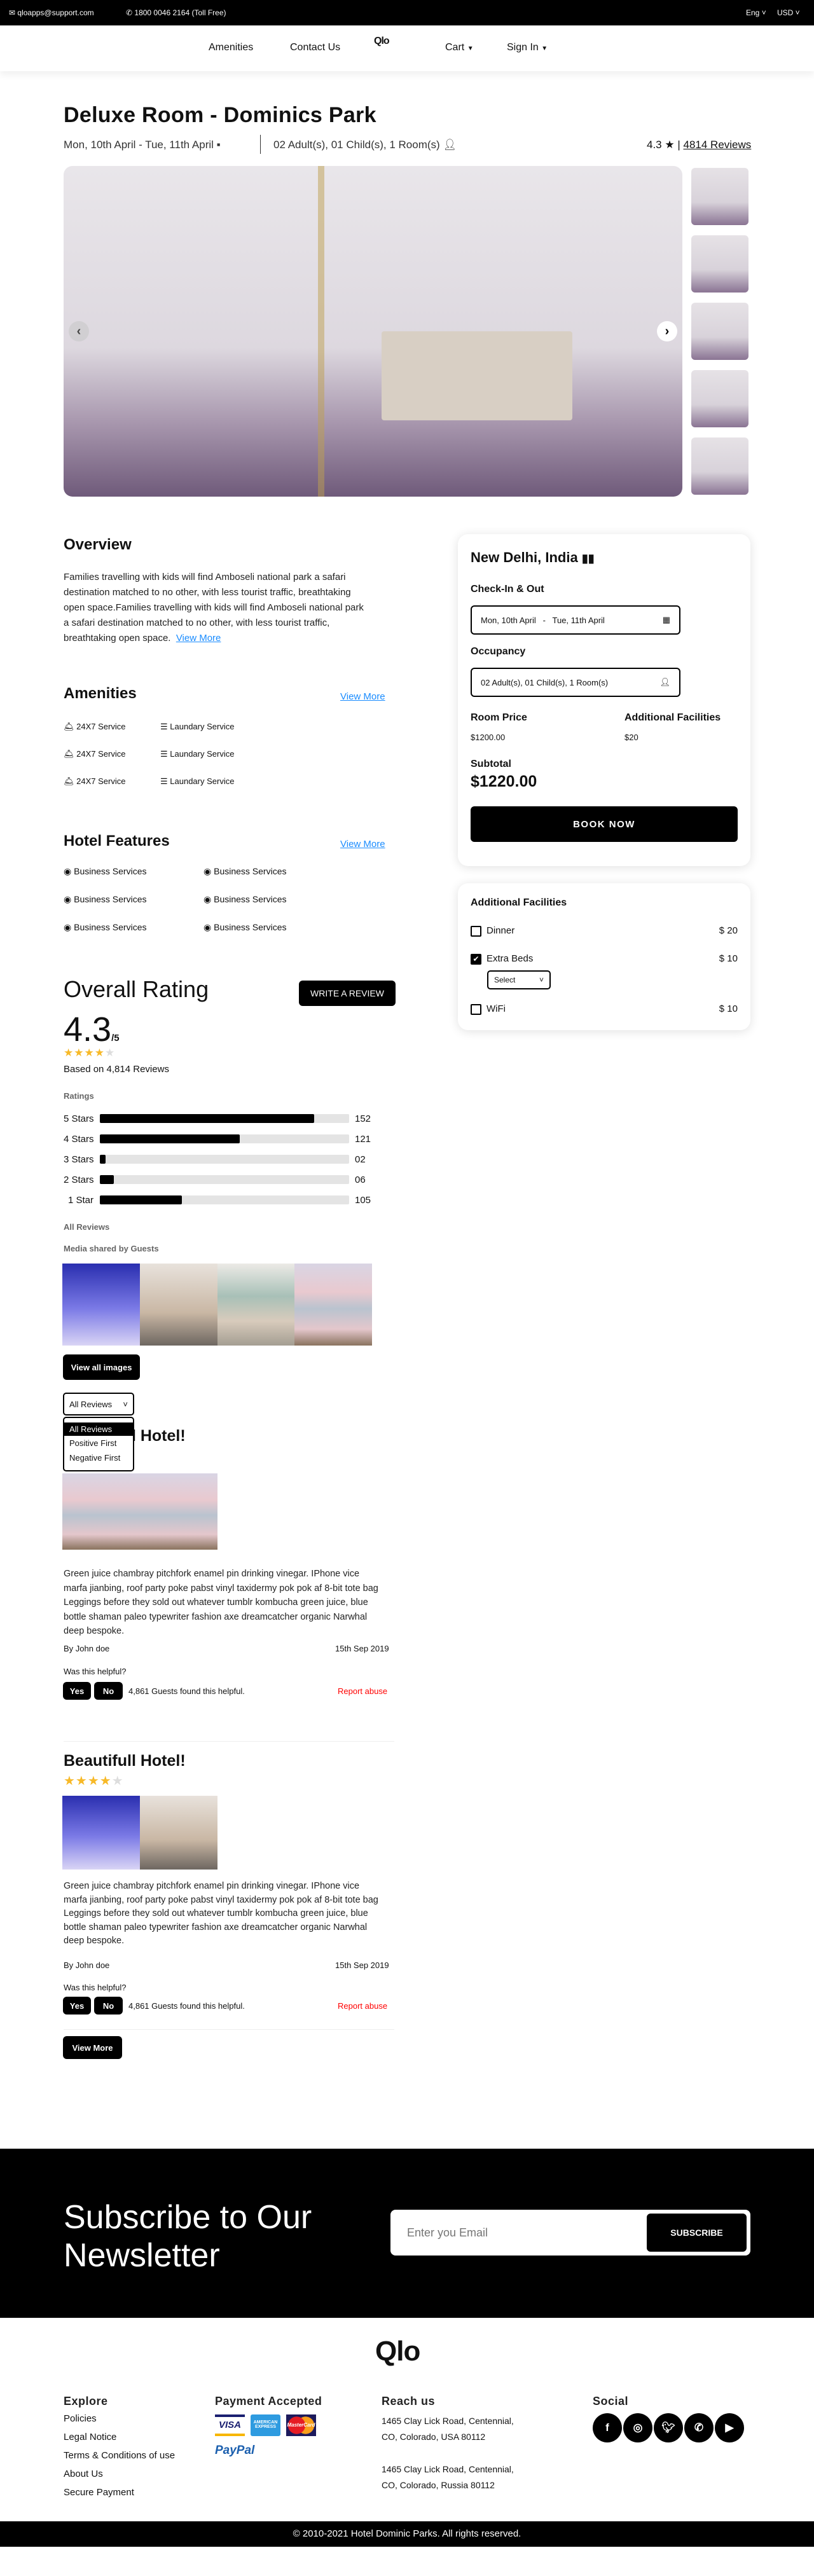 The height and width of the screenshot is (2576, 814). I want to click on overview-view-more: View More, so click(198, 638).